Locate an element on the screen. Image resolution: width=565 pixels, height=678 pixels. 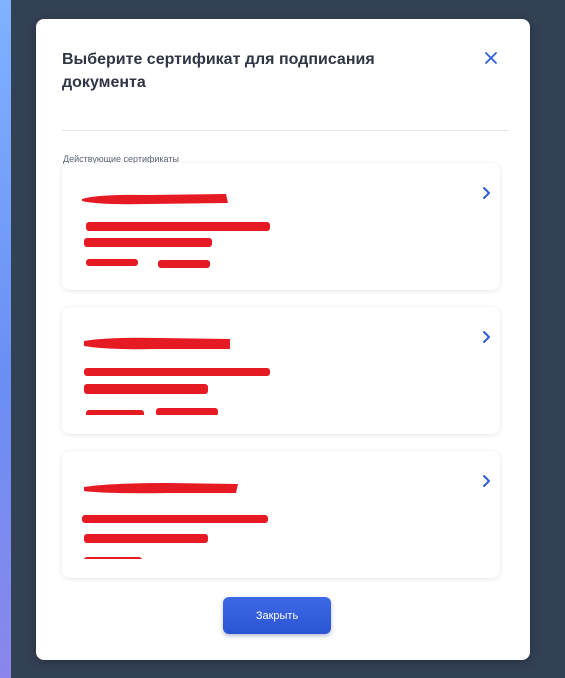
divider is located at coordinates (285, 130).